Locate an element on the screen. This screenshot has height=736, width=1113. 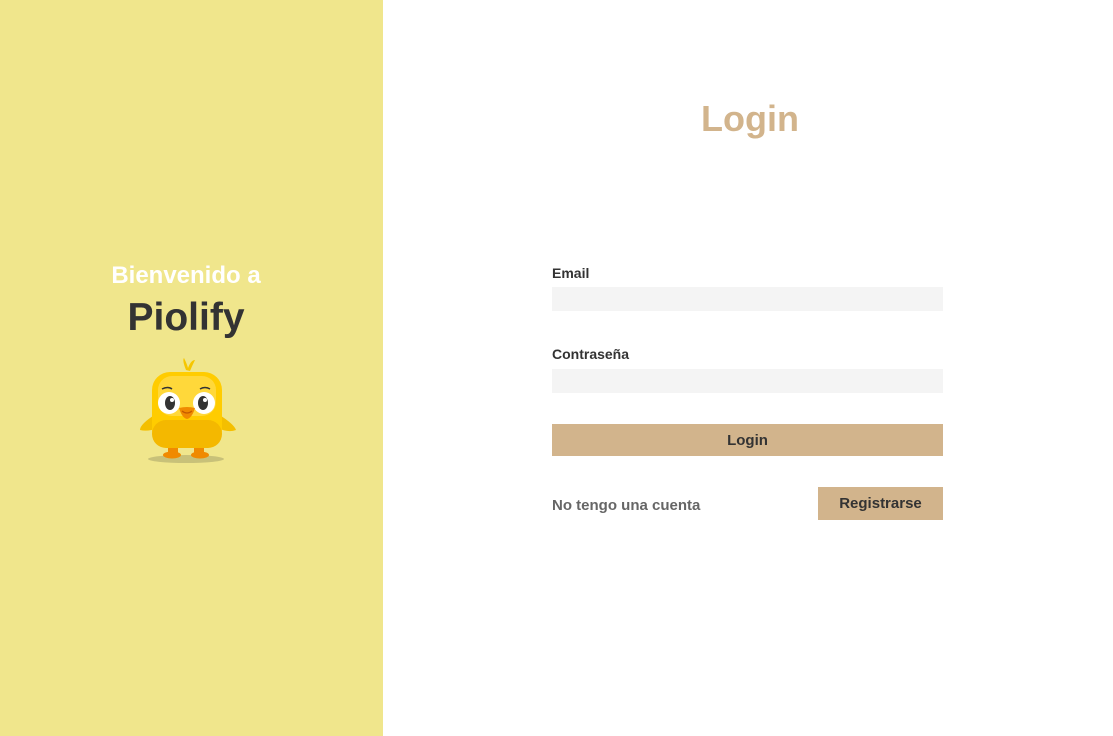
welcome-text: Bienvenido a is located at coordinates (186, 275).